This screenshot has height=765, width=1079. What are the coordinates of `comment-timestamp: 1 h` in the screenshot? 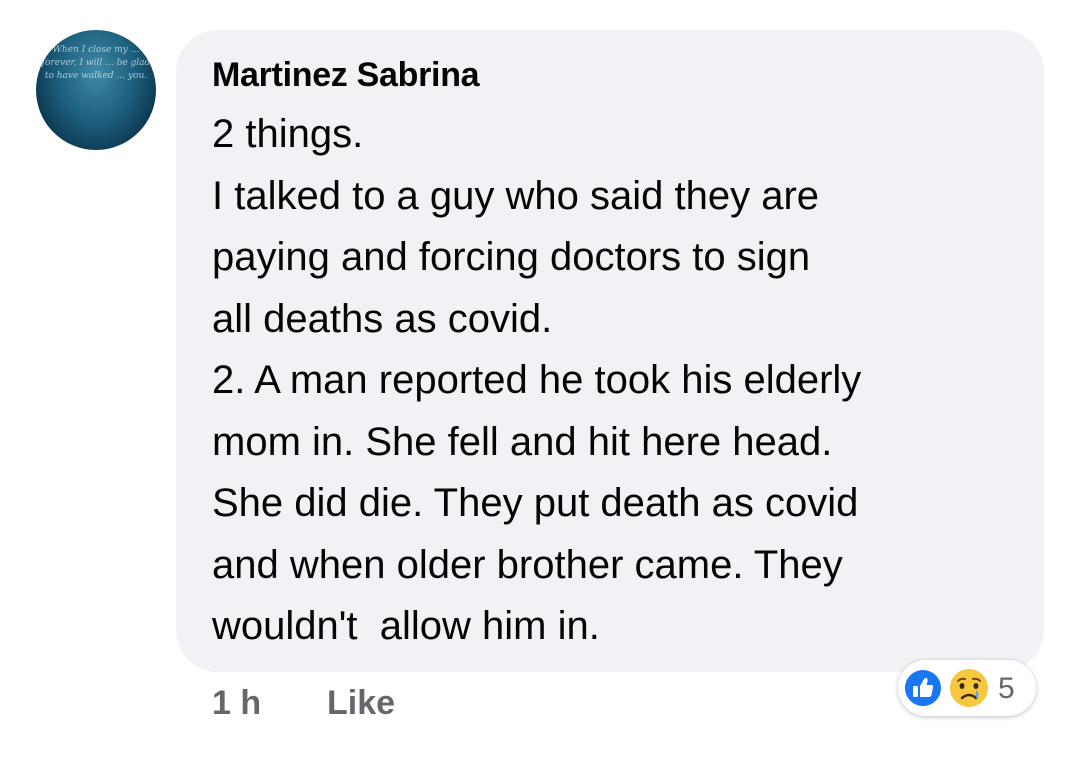 It's located at (236, 703).